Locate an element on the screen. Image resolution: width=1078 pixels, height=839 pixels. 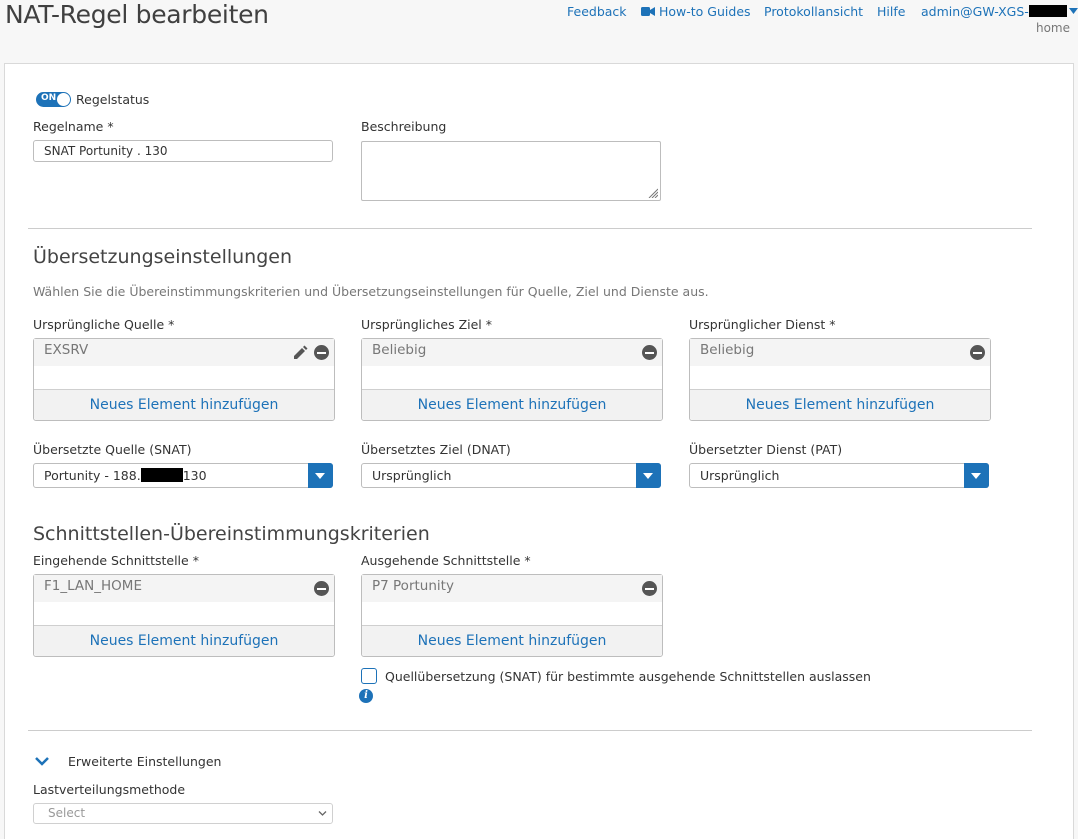
snat-select: Portunity - 188. 130 is located at coordinates (183, 475).